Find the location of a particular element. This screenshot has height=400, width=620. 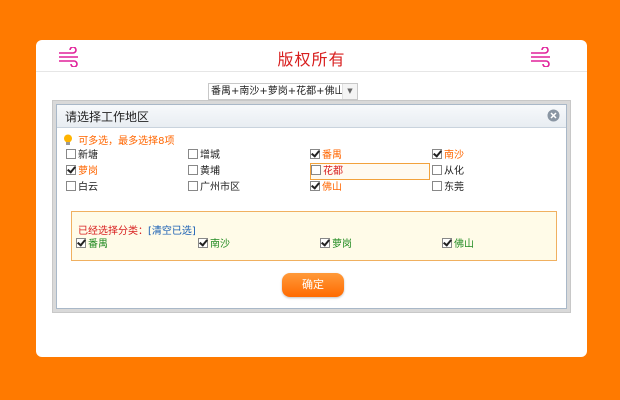

region-label: 增城 is located at coordinates (210, 155).